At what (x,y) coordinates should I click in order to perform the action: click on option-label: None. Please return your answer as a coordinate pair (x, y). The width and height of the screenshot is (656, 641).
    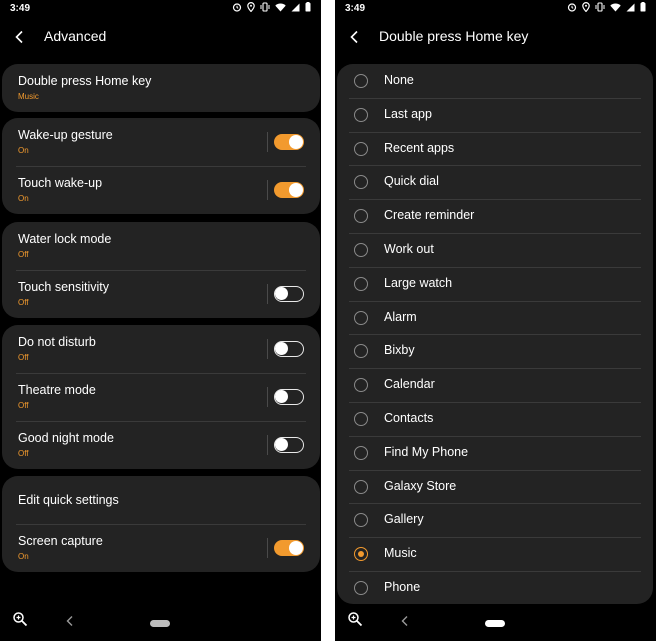
    Looking at the image, I should click on (399, 80).